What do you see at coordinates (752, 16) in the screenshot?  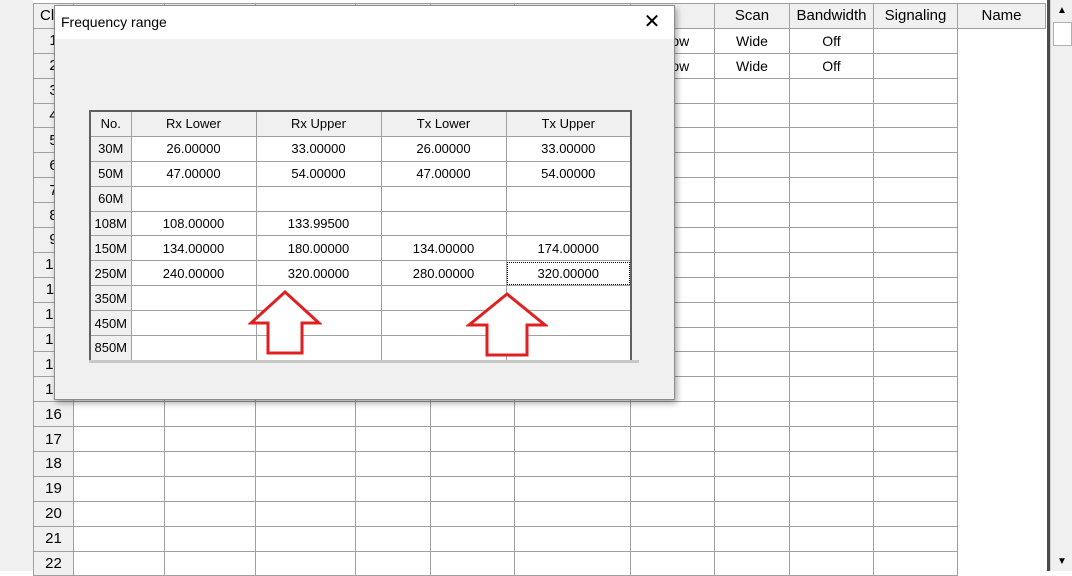 I see `column-header: Scan` at bounding box center [752, 16].